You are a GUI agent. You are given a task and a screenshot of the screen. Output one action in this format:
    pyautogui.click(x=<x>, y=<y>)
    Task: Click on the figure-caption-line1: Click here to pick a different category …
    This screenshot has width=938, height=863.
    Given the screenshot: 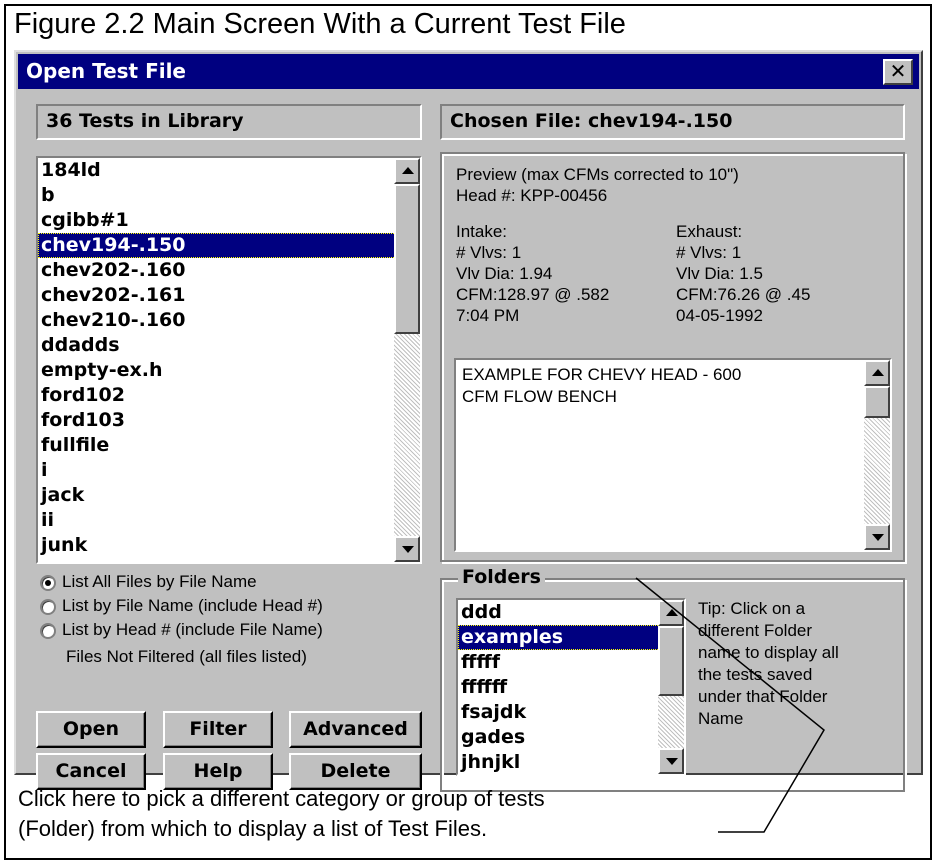 What is the action you would take?
    pyautogui.click(x=281, y=798)
    